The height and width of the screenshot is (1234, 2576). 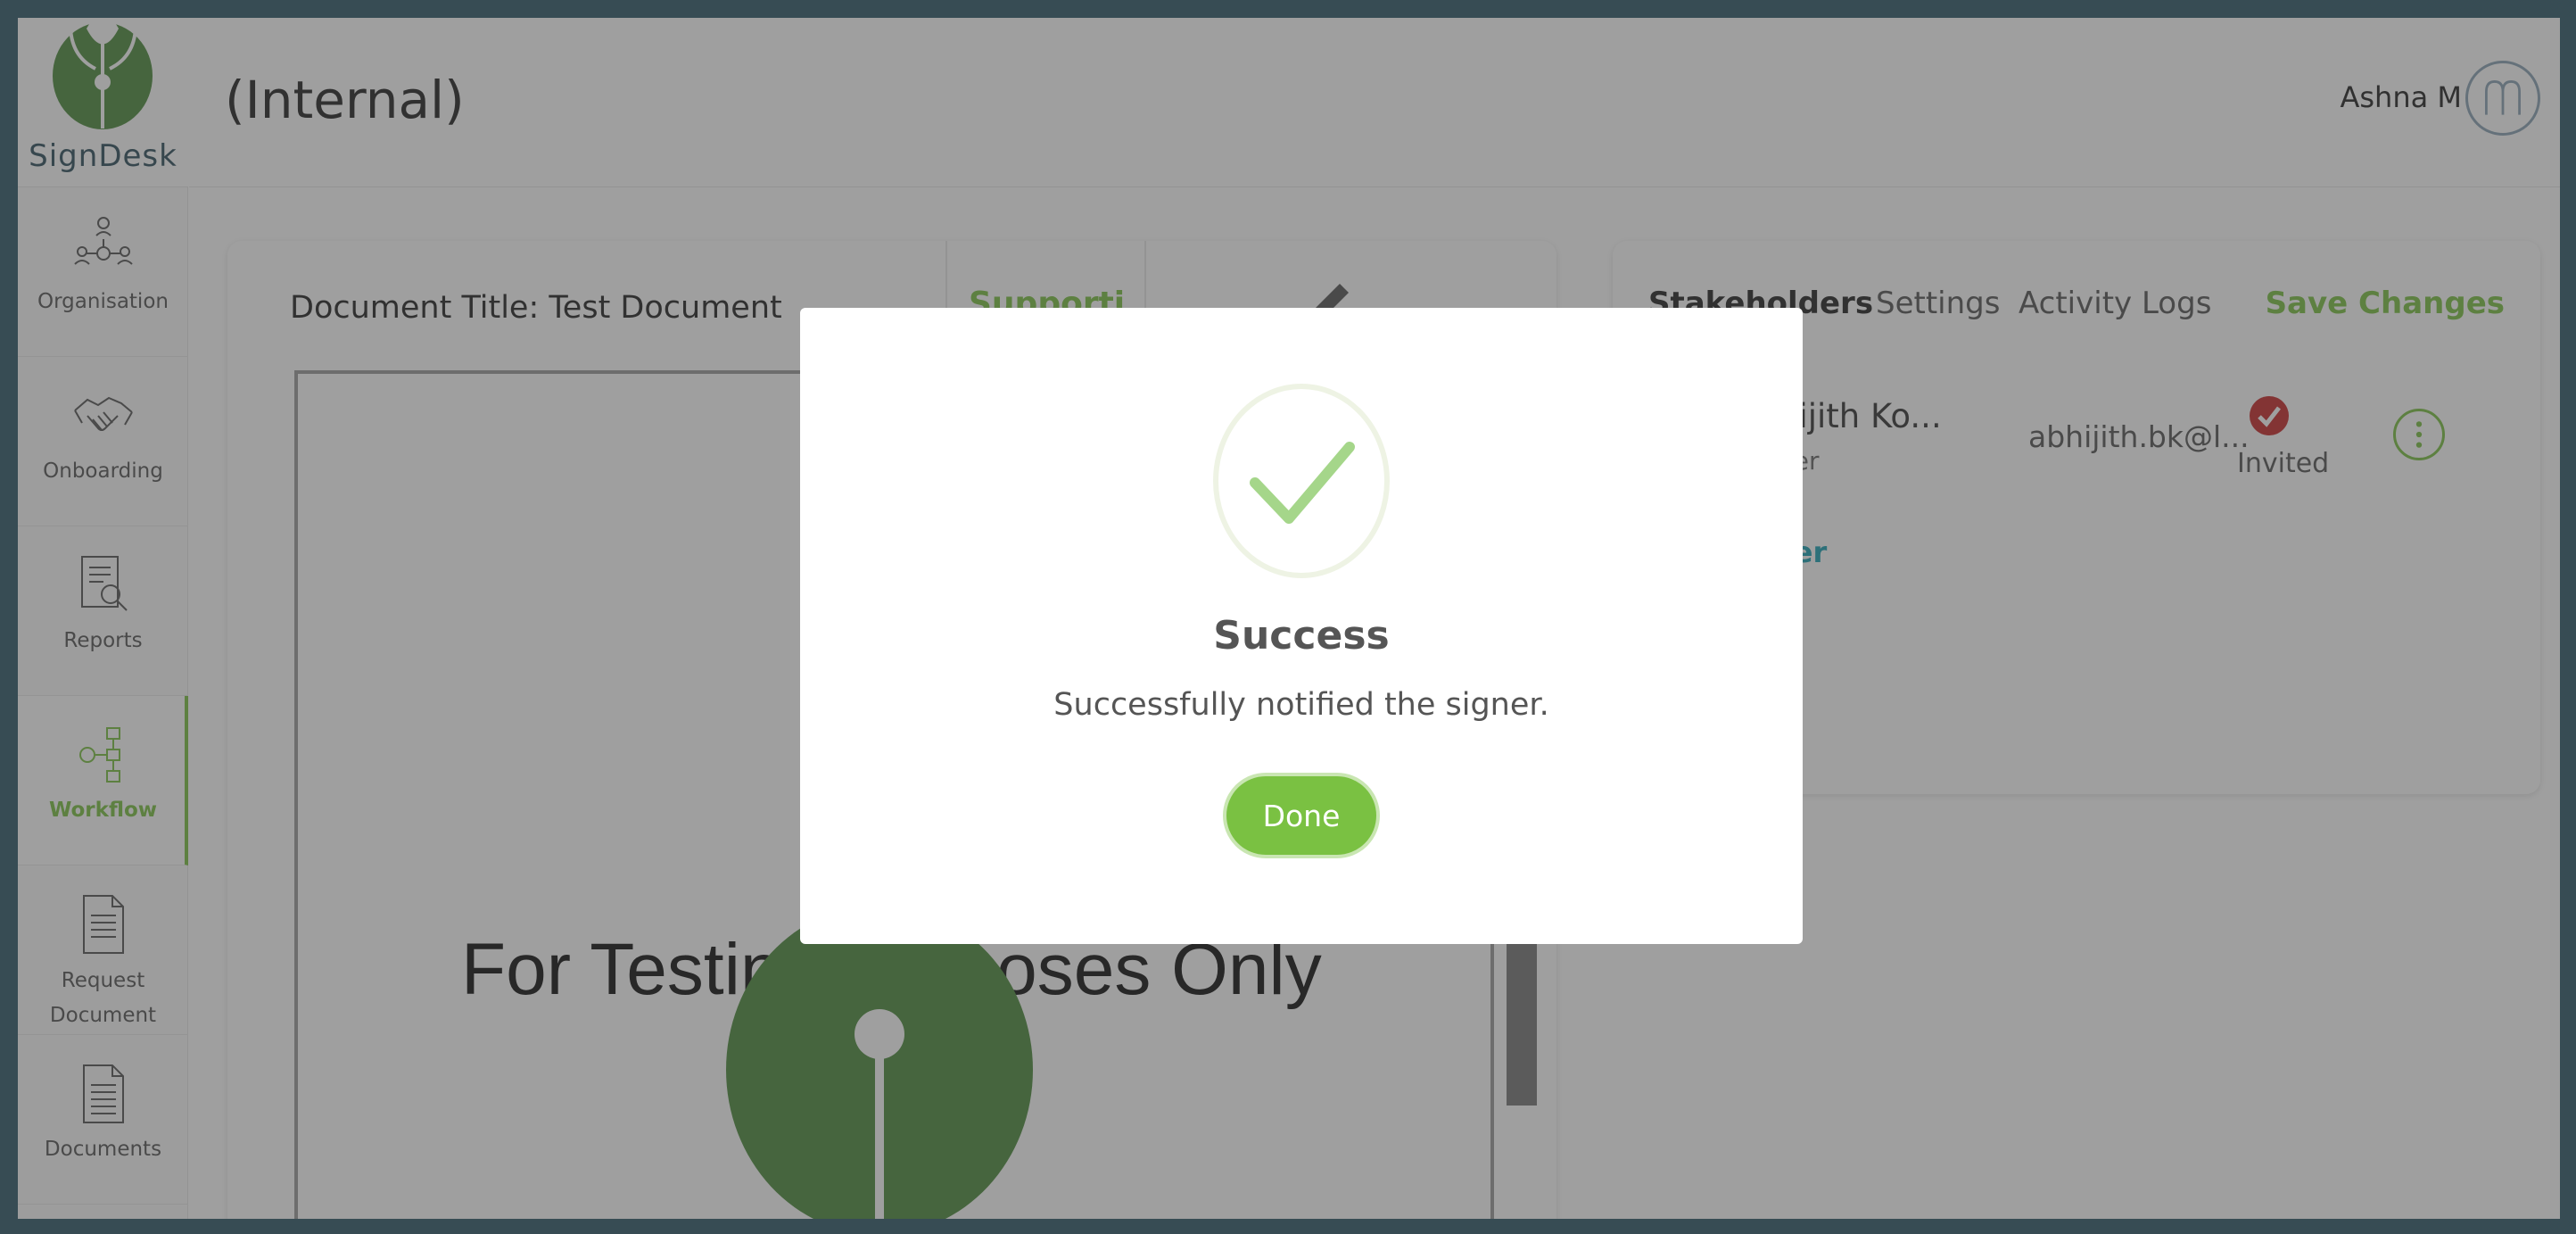 What do you see at coordinates (1301, 705) in the screenshot?
I see `modal-message: Successfully notified the signer.` at bounding box center [1301, 705].